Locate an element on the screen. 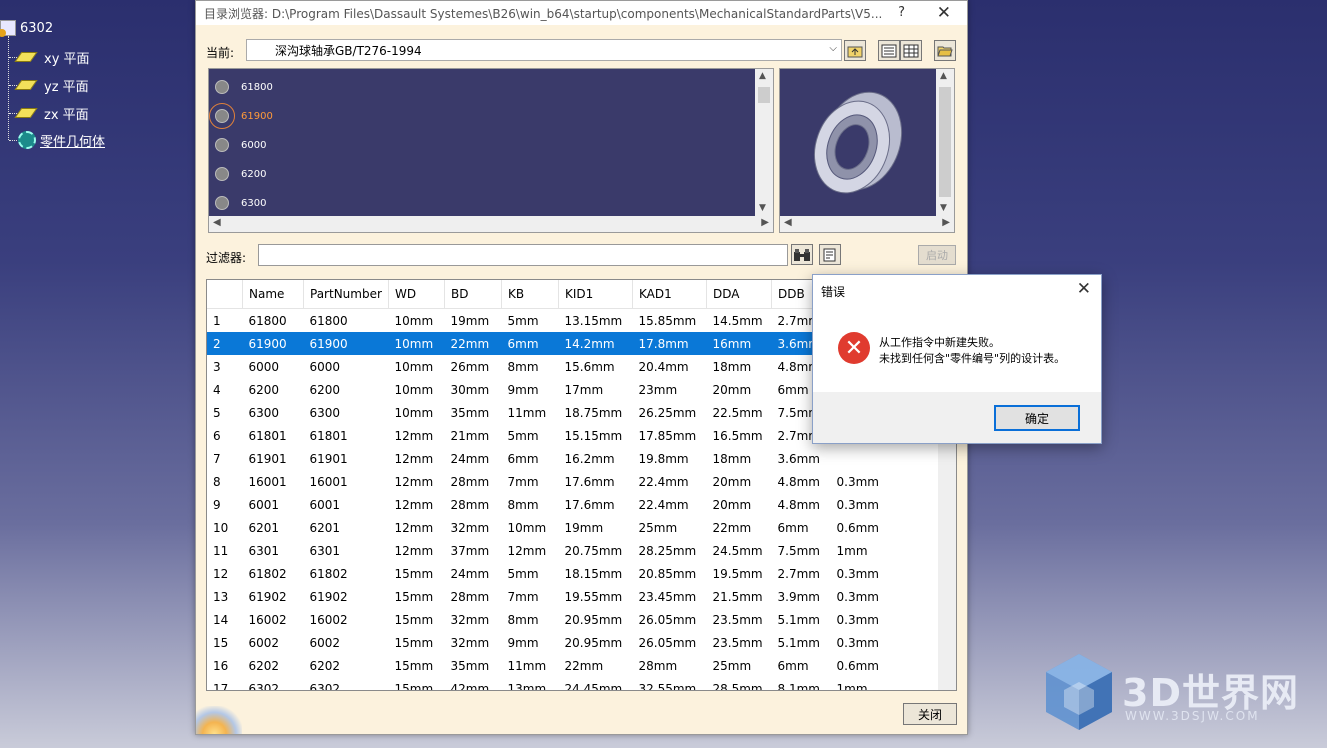 This screenshot has width=1327, height=748. current-chapter-select: 深沟球轴承GB/T276-1994 ⌵ is located at coordinates (544, 50).